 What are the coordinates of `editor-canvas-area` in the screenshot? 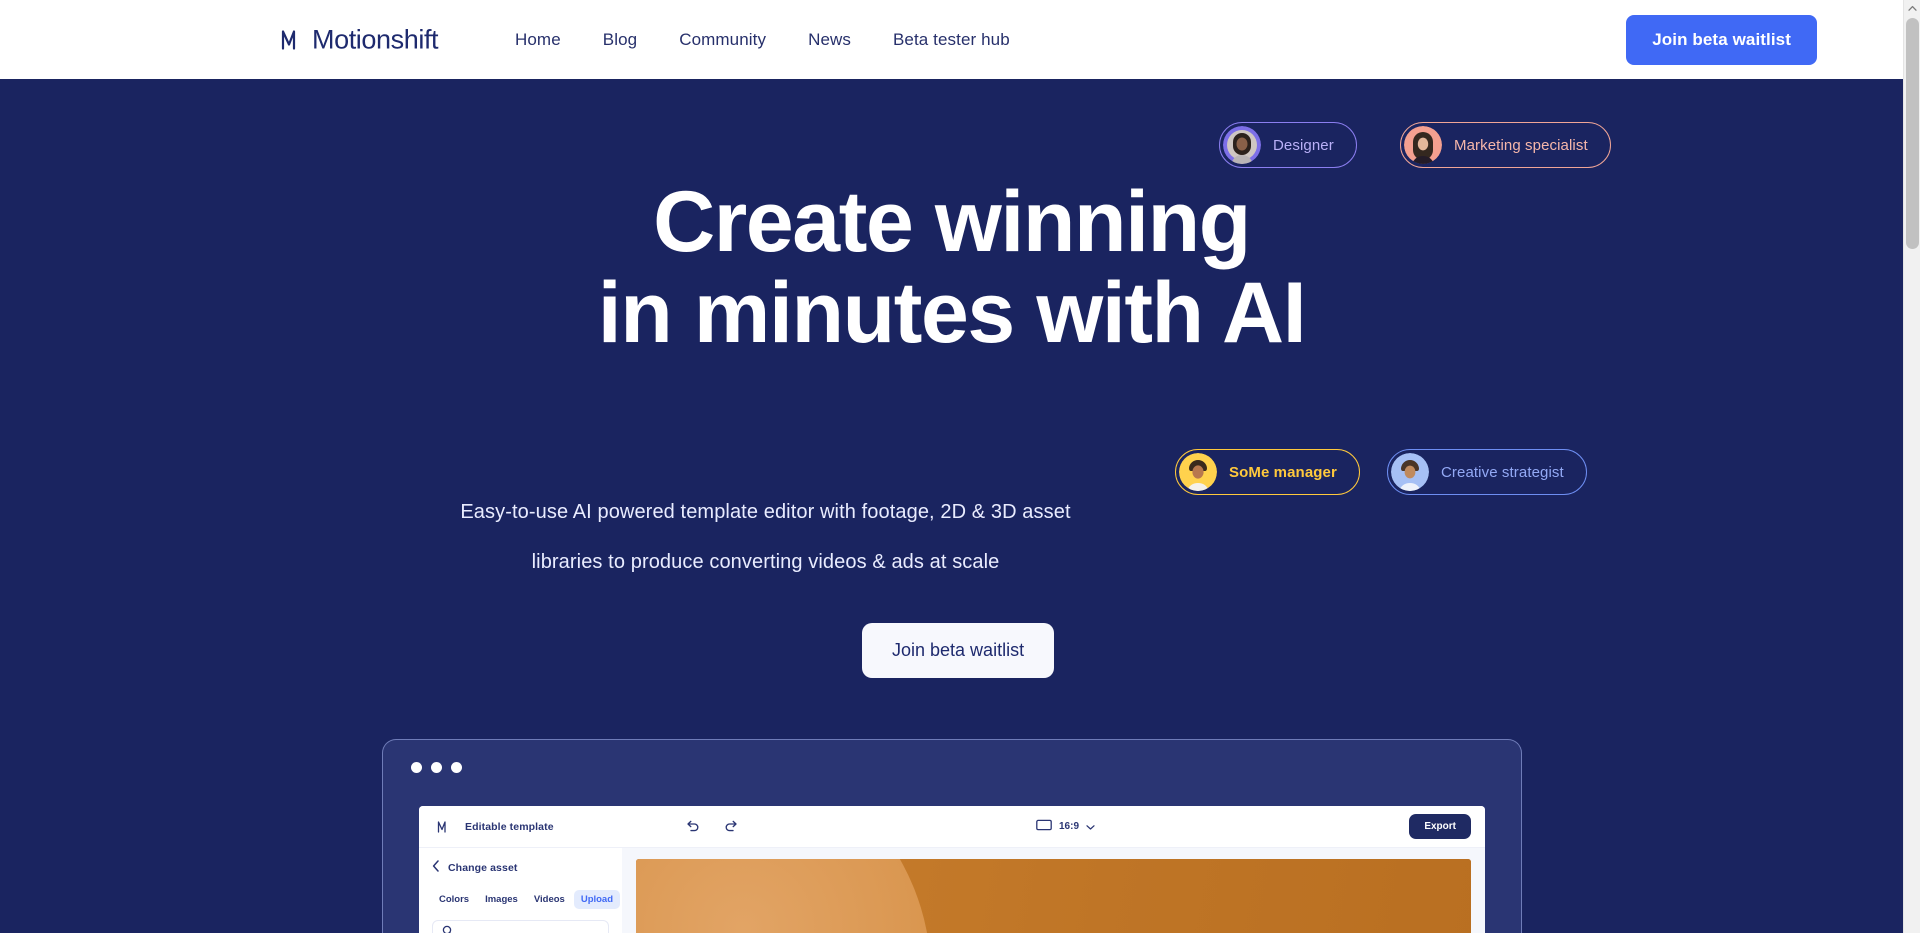 It's located at (1053, 890).